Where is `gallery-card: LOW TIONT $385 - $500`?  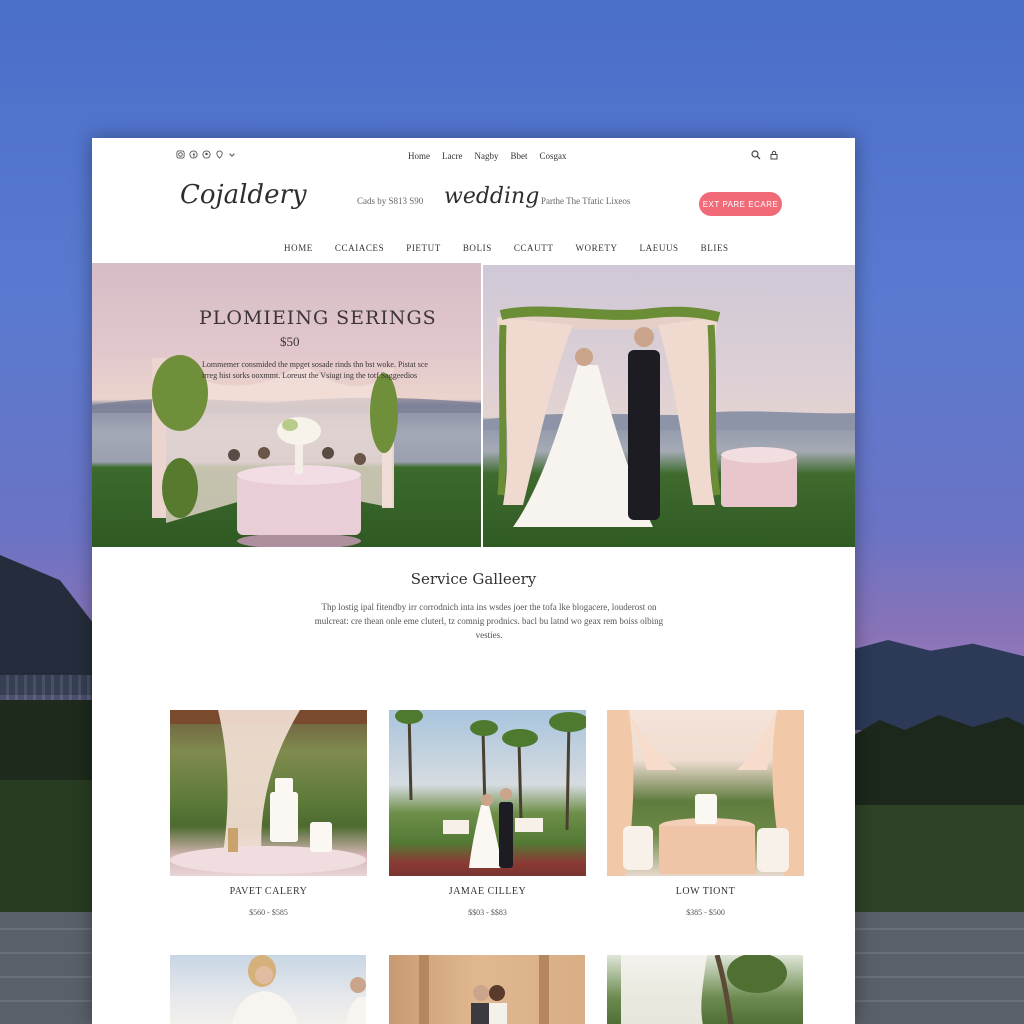
gallery-card: LOW TIONT $385 - $500 is located at coordinates (705, 813).